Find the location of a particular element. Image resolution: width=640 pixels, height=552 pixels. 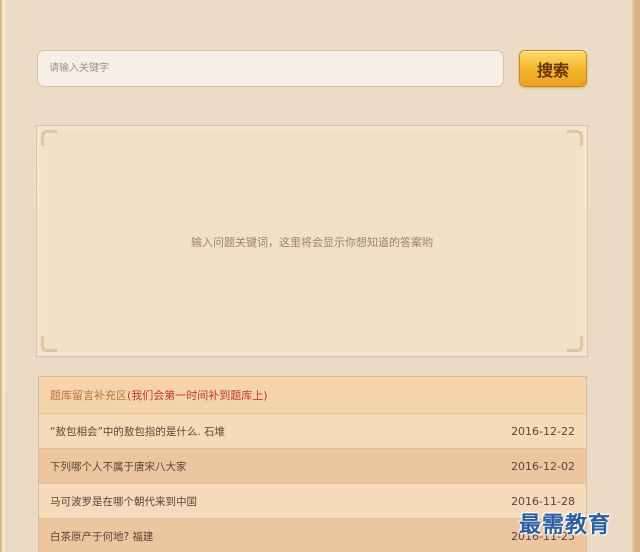

item-date: 2016-11-28 is located at coordinates (543, 501).